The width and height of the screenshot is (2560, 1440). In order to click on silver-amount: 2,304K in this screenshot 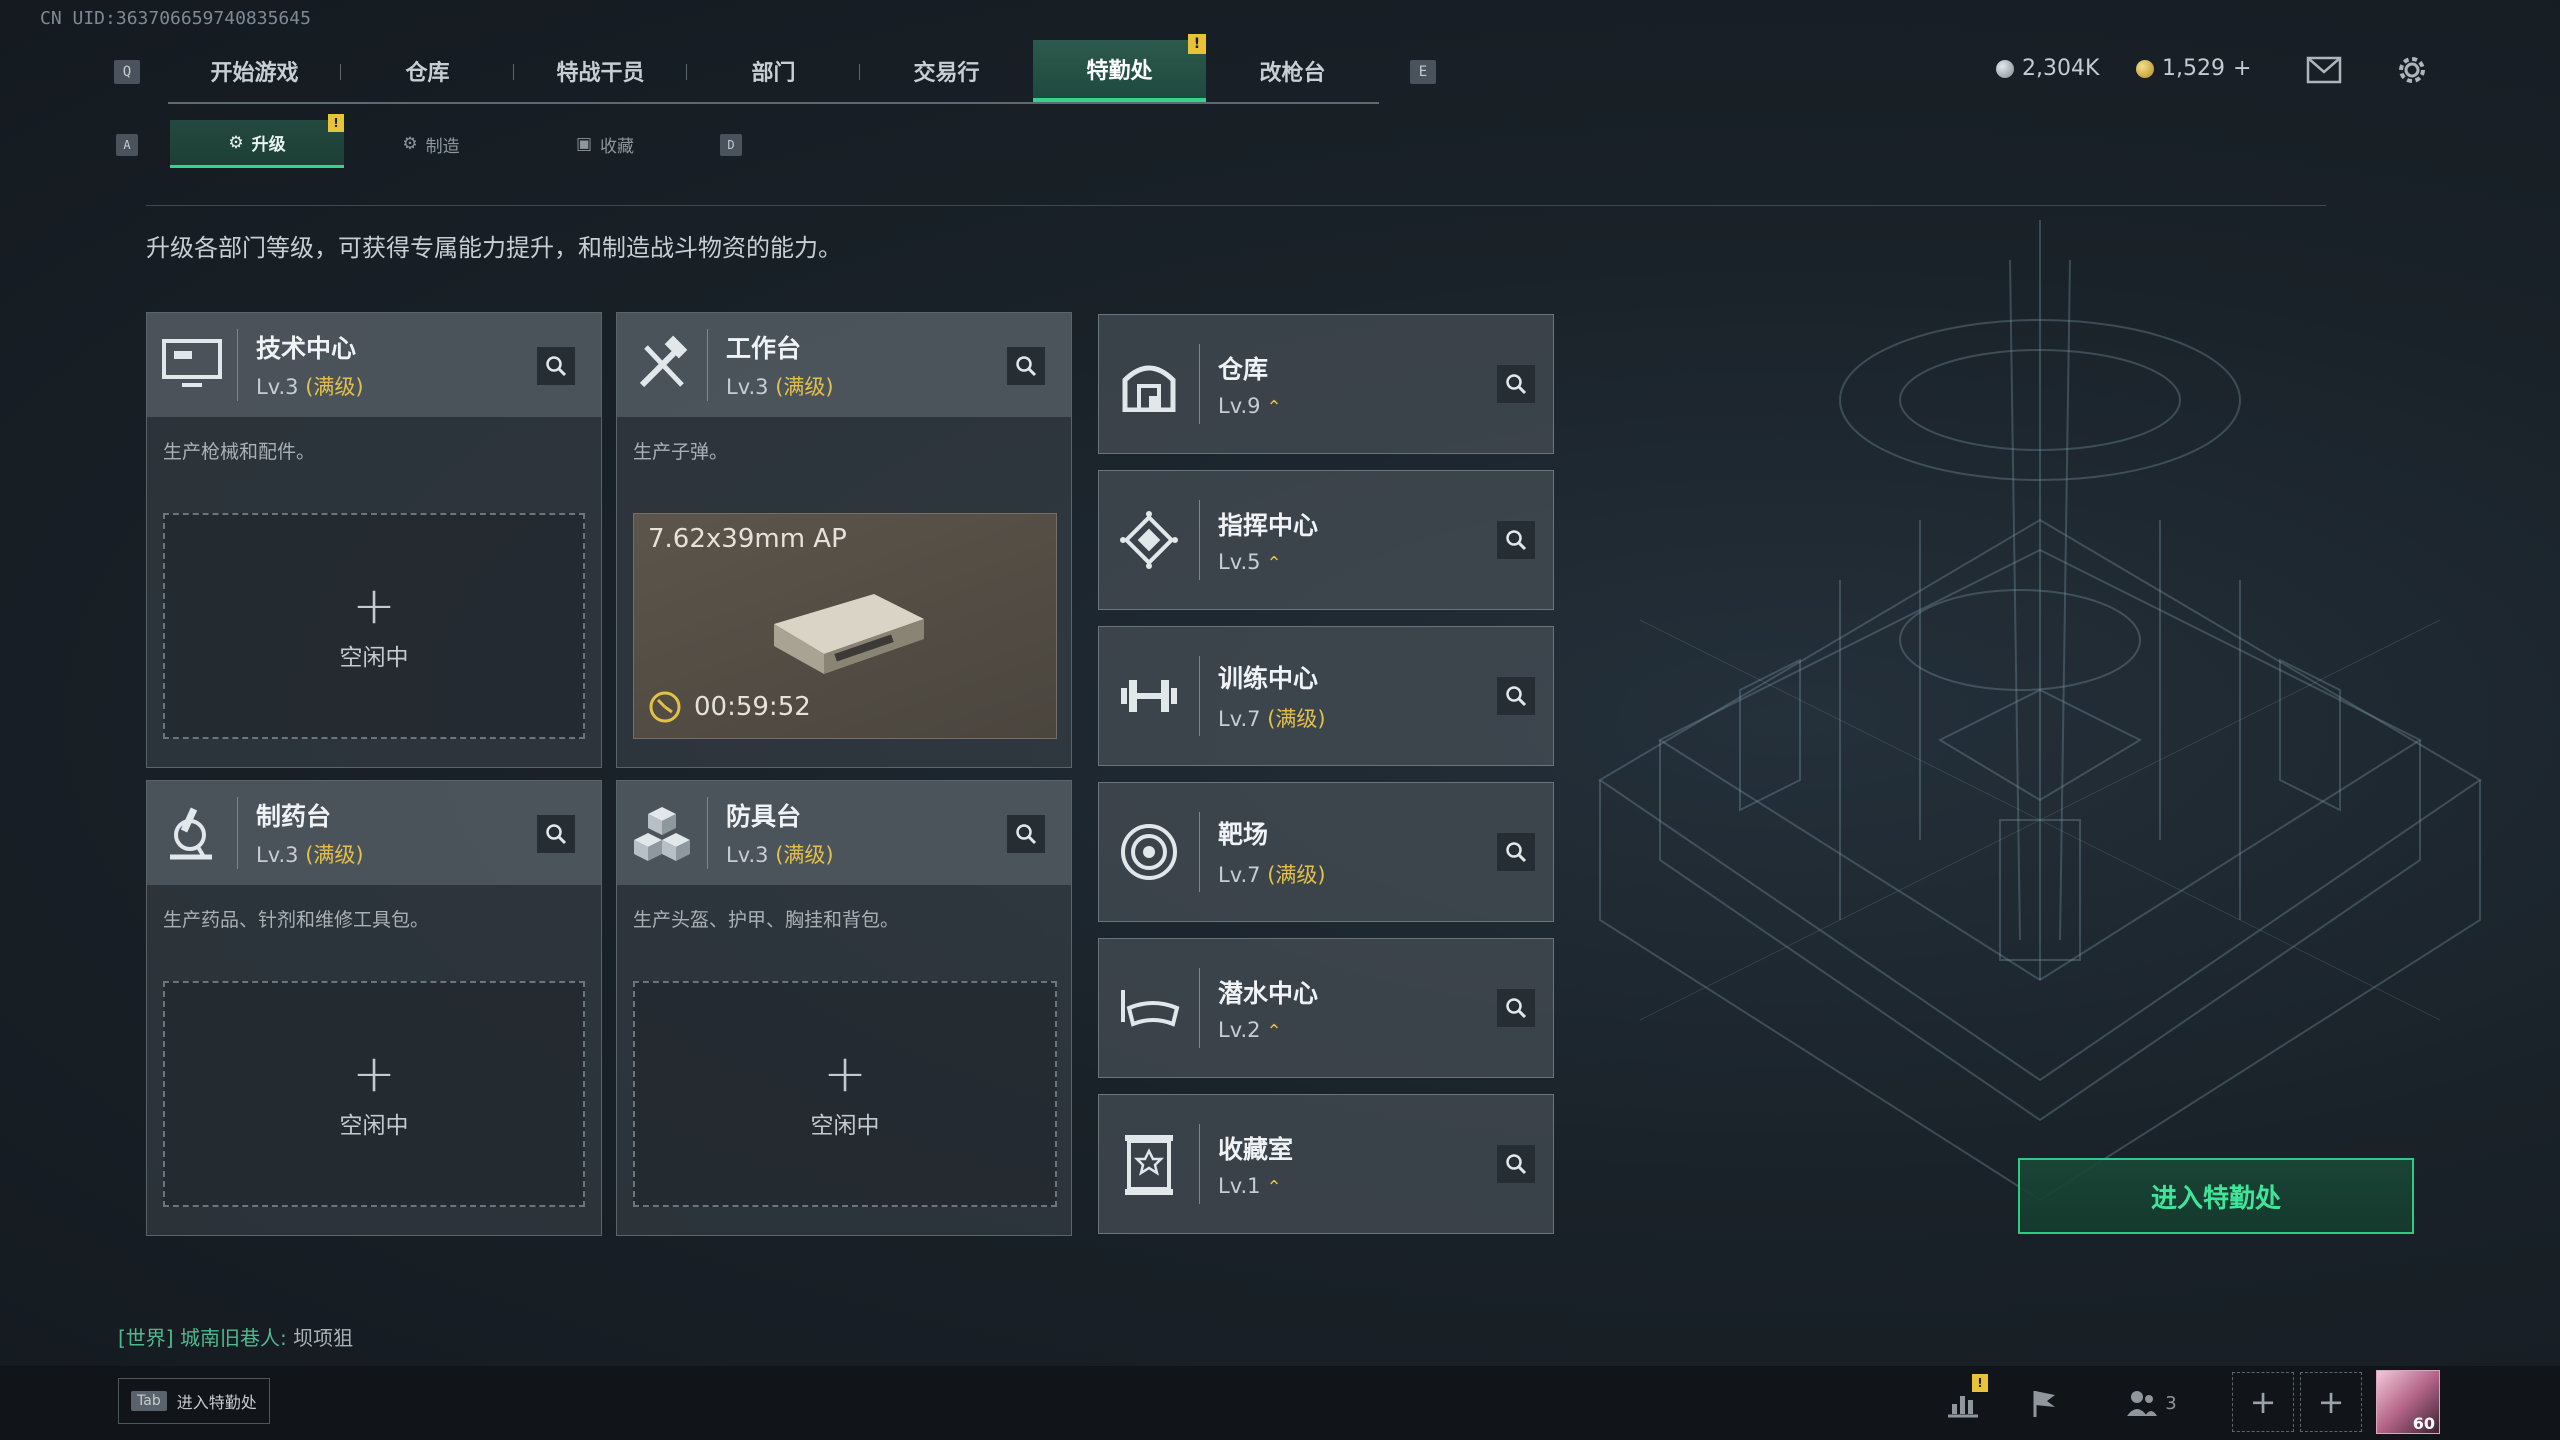, I will do `click(2061, 68)`.